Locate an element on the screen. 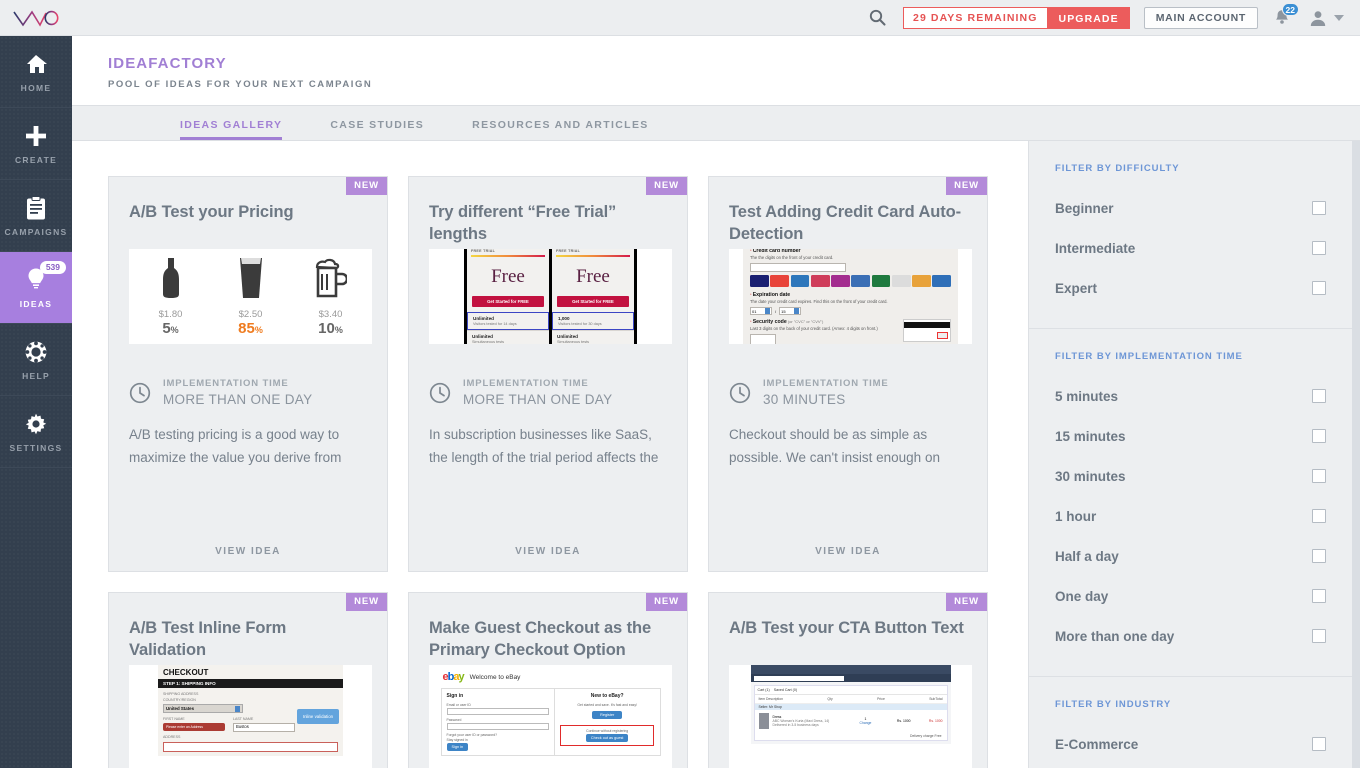 The image size is (1360, 768). exp-month: 01 is located at coordinates (754, 311).